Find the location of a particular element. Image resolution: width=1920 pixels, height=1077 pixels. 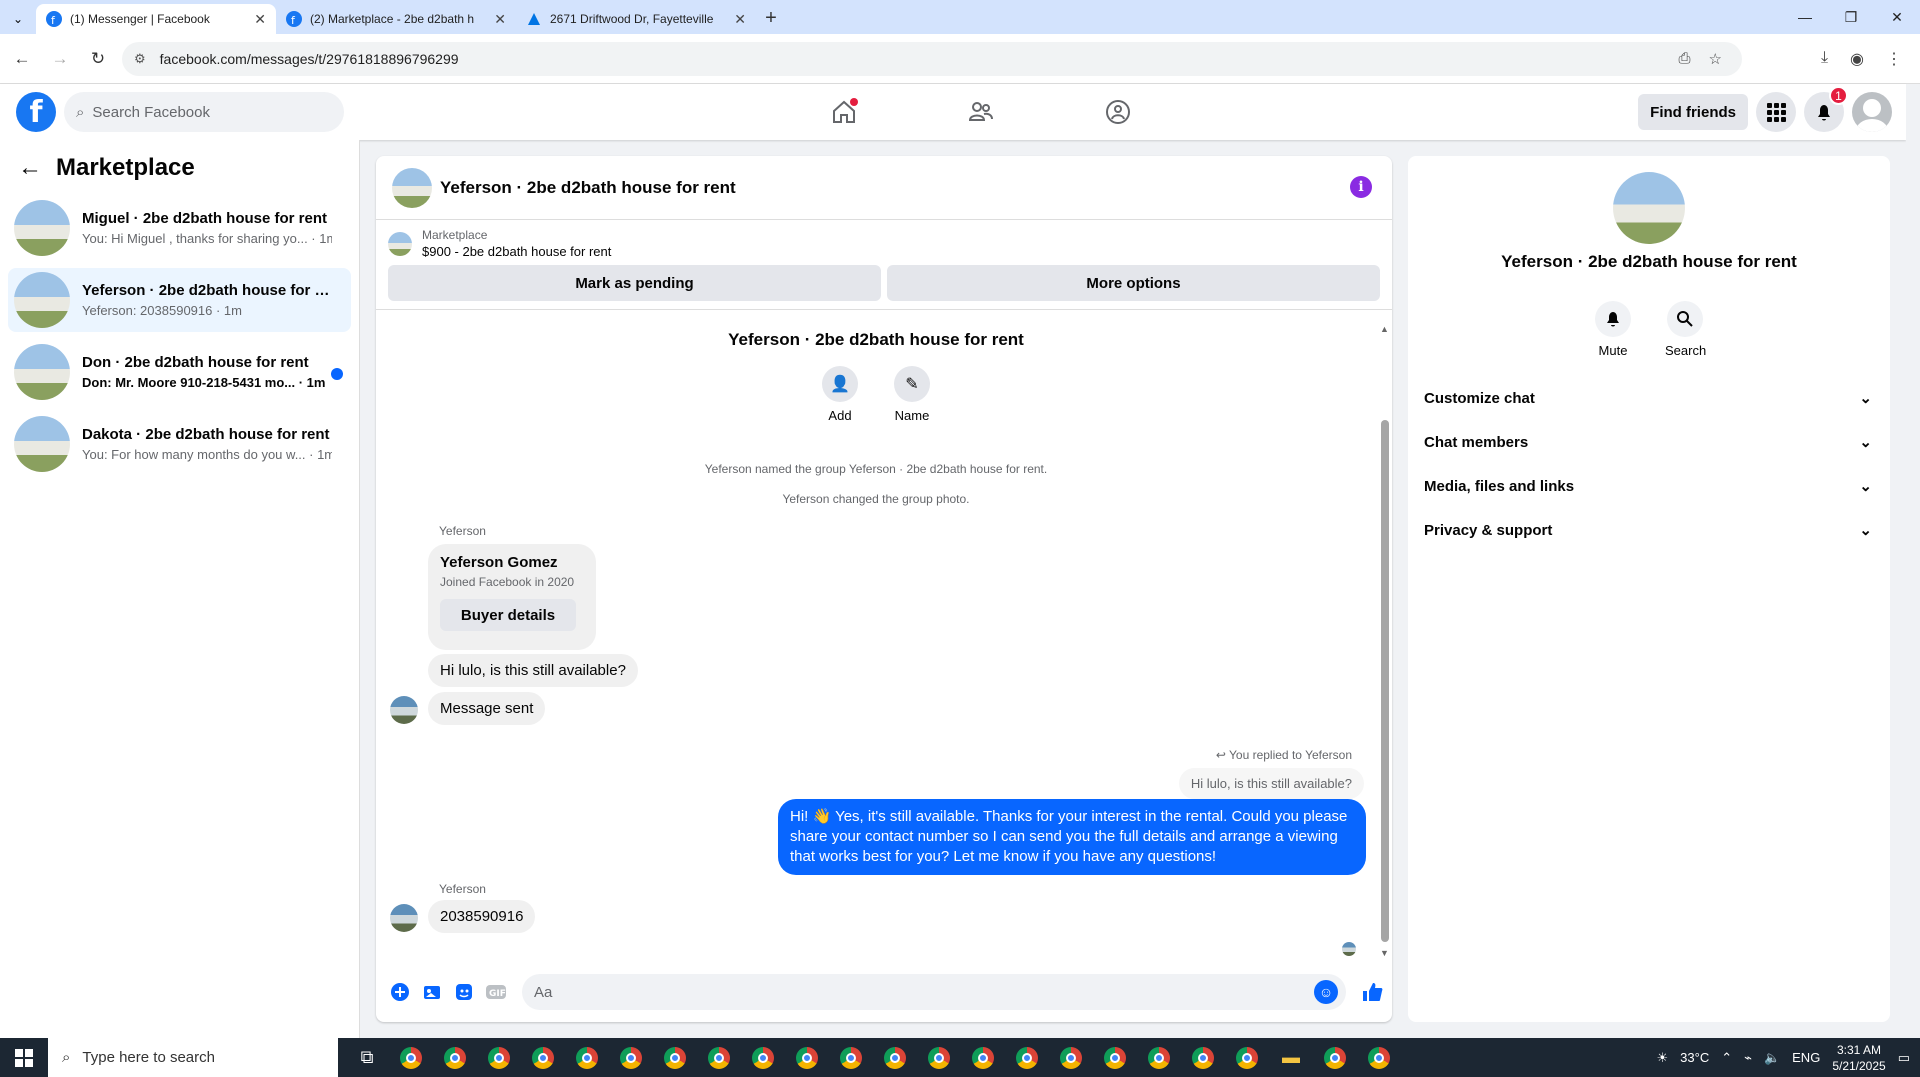

chat-title: Yeferson · 2be d2bath house for rent is located at coordinates (588, 188).